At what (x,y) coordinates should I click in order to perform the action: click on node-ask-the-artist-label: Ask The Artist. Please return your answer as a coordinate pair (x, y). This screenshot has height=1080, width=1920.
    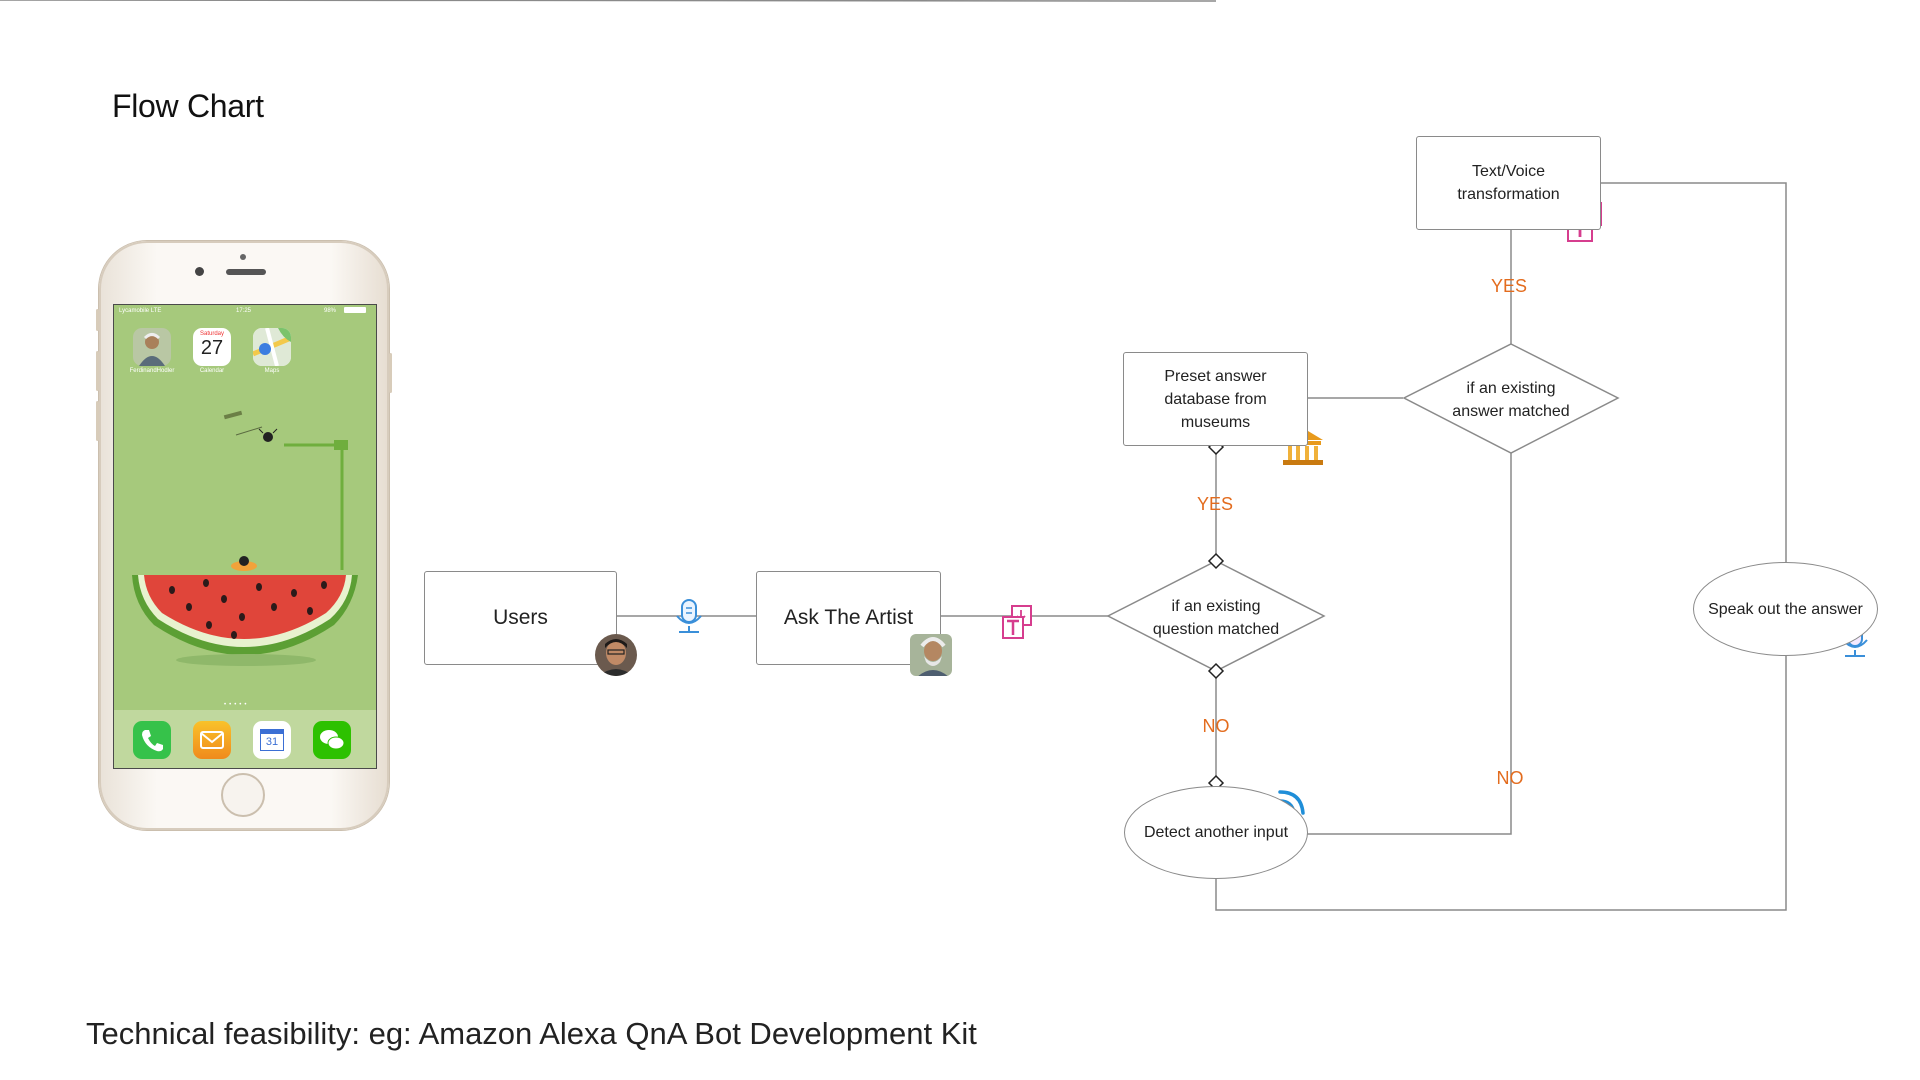
    Looking at the image, I should click on (848, 617).